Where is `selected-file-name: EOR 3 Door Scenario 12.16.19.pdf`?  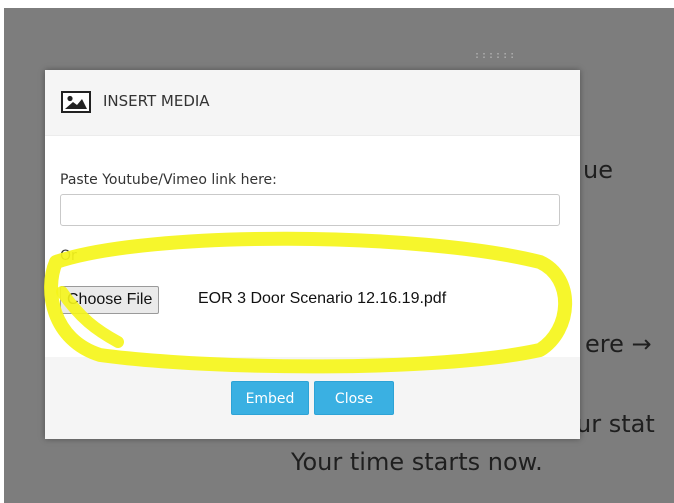
selected-file-name: EOR 3 Door Scenario 12.16.19.pdf is located at coordinates (322, 298).